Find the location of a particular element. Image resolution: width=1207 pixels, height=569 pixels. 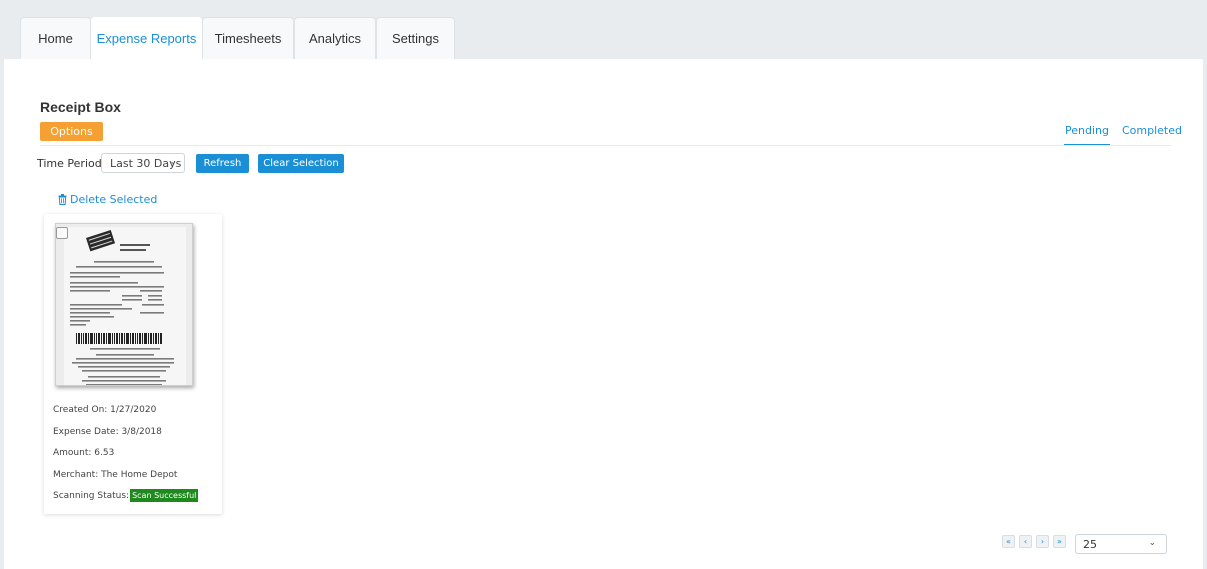

delete-selected-link: Delete Selected is located at coordinates (107, 199).